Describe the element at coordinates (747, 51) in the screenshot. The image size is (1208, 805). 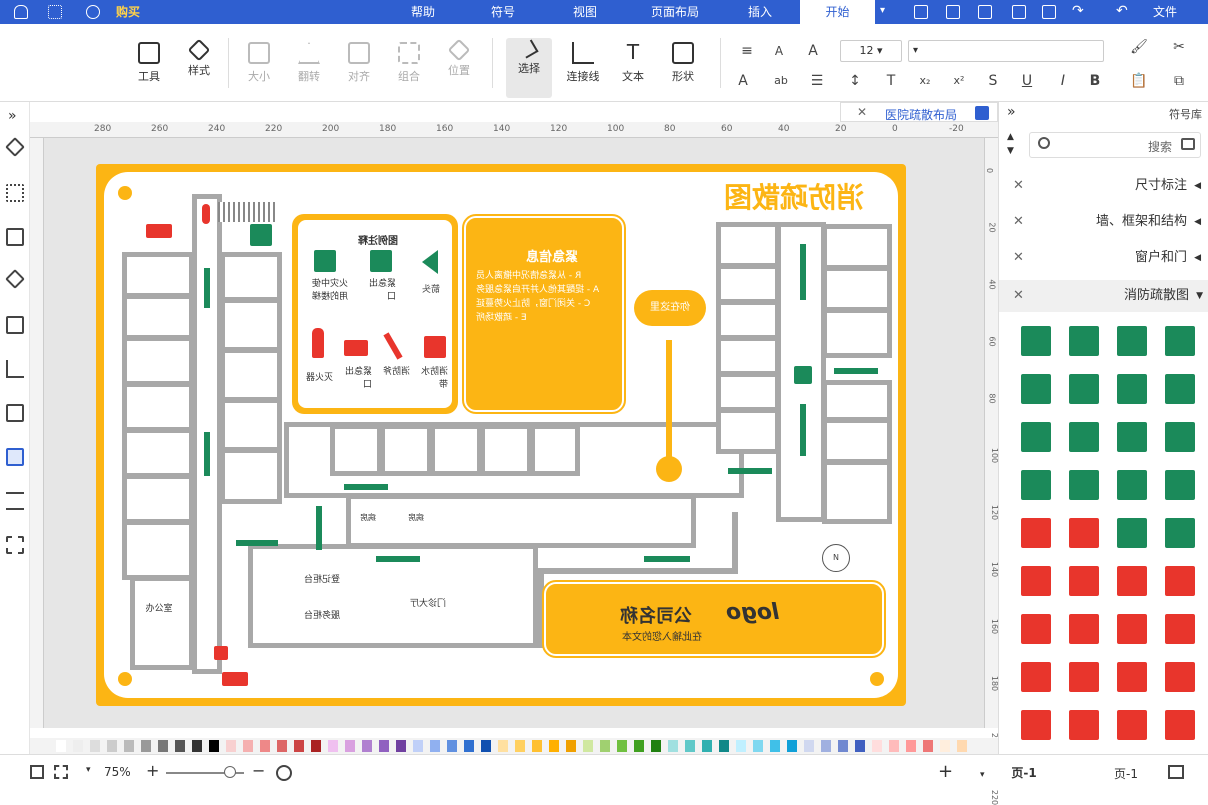
I see `align-icon: ≡` at that location.